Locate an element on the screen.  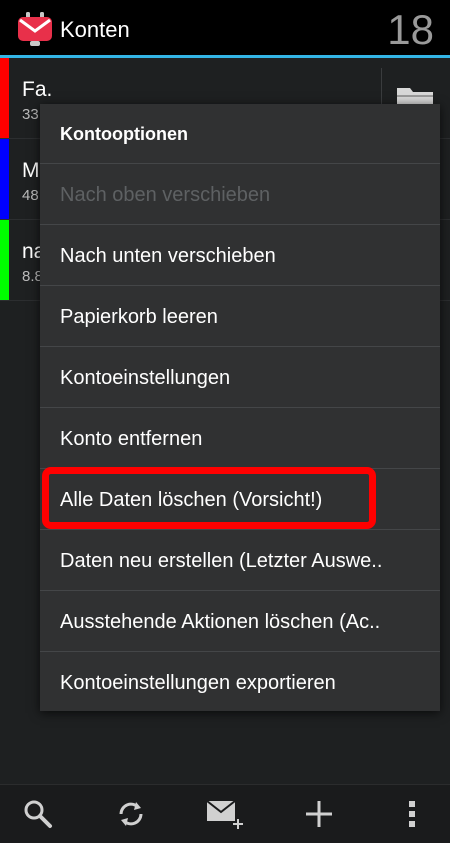
refresh-icon is located at coordinates (131, 814).